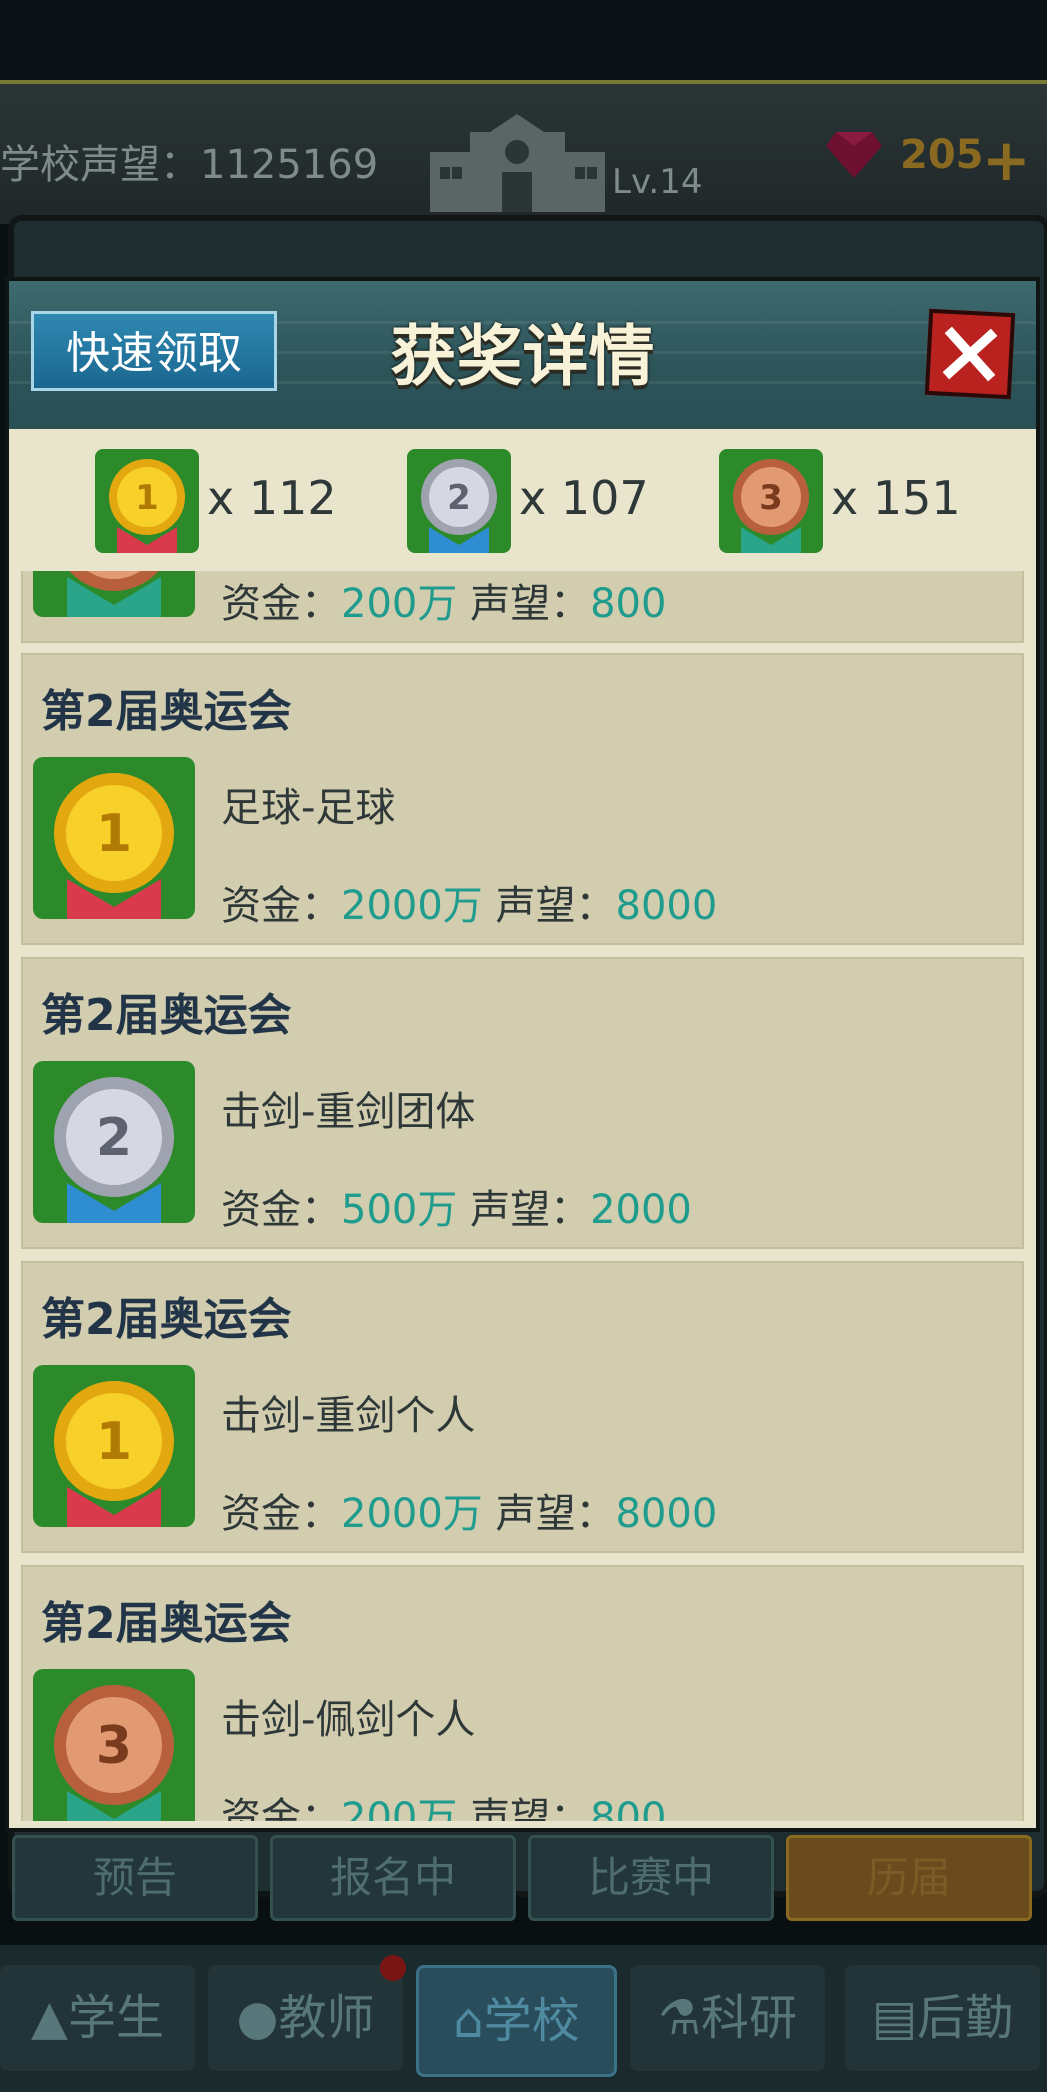  I want to click on card-reward: 资金：500万 声望：2000, so click(456, 1206).